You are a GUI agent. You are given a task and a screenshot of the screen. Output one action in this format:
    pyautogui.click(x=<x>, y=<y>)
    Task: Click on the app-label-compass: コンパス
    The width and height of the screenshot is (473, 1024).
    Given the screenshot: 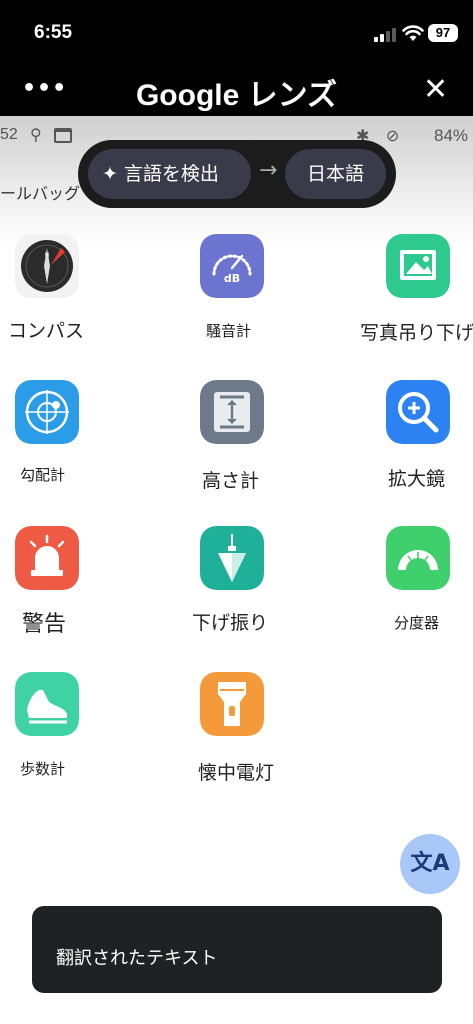 What is the action you would take?
    pyautogui.click(x=46, y=331)
    